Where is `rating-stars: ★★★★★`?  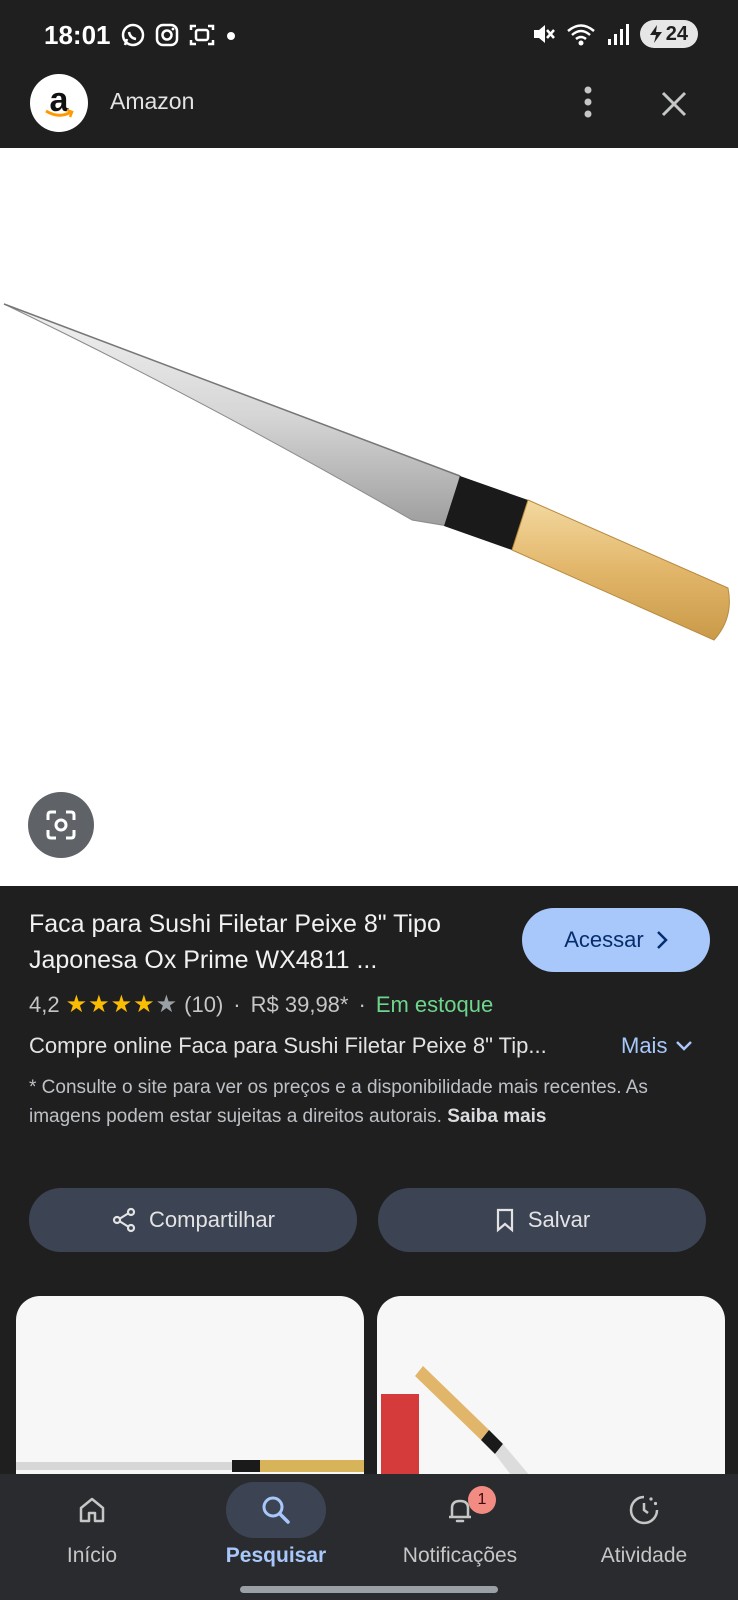 rating-stars: ★★★★★ is located at coordinates (122, 1004).